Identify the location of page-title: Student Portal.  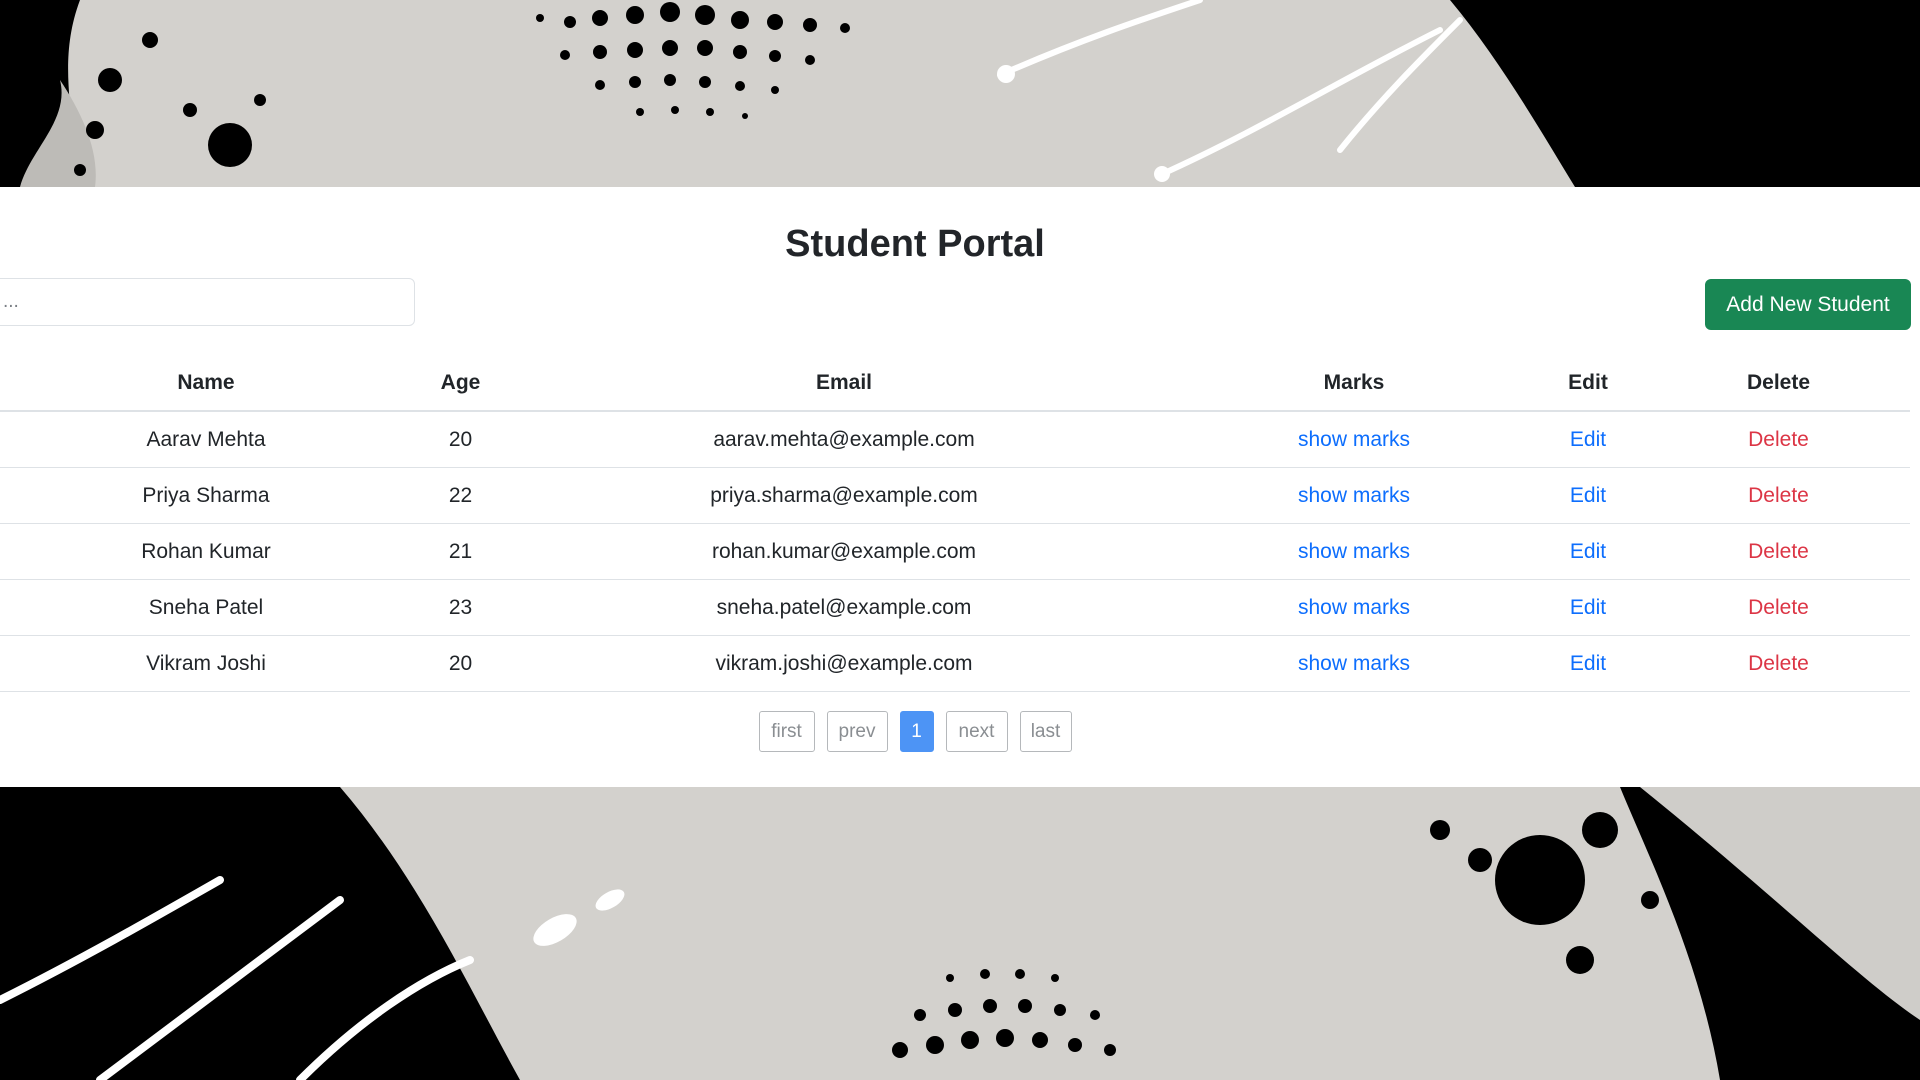
(915, 244).